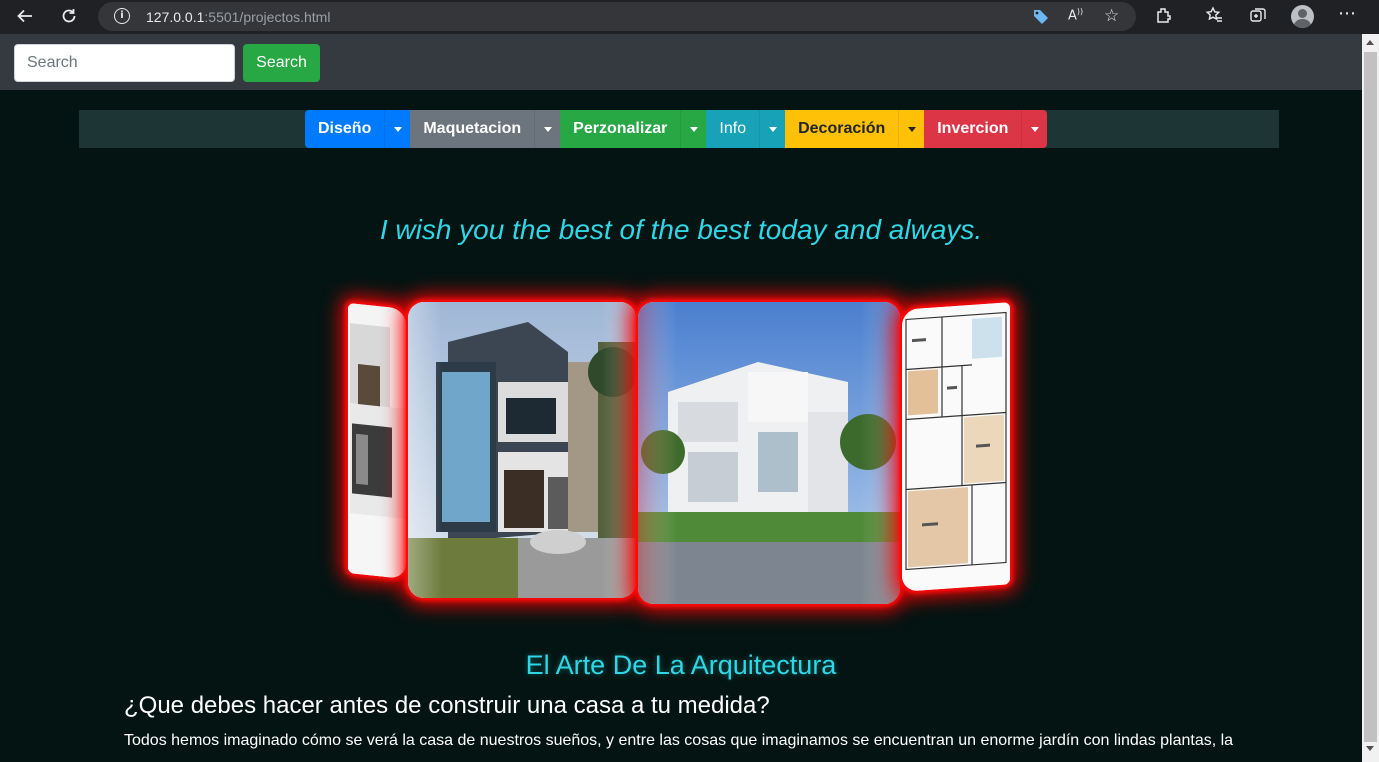 This screenshot has width=1379, height=762. Describe the element at coordinates (124, 63) in the screenshot. I see `search-input` at that location.